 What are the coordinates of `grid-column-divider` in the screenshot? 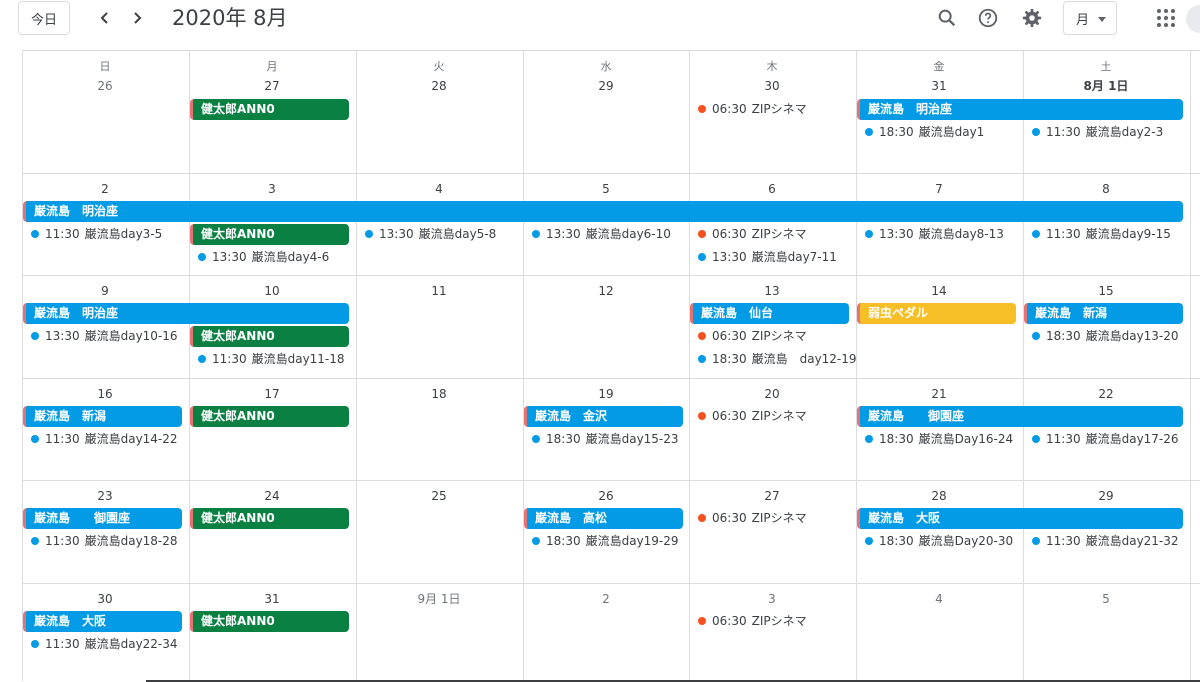 It's located at (22, 366).